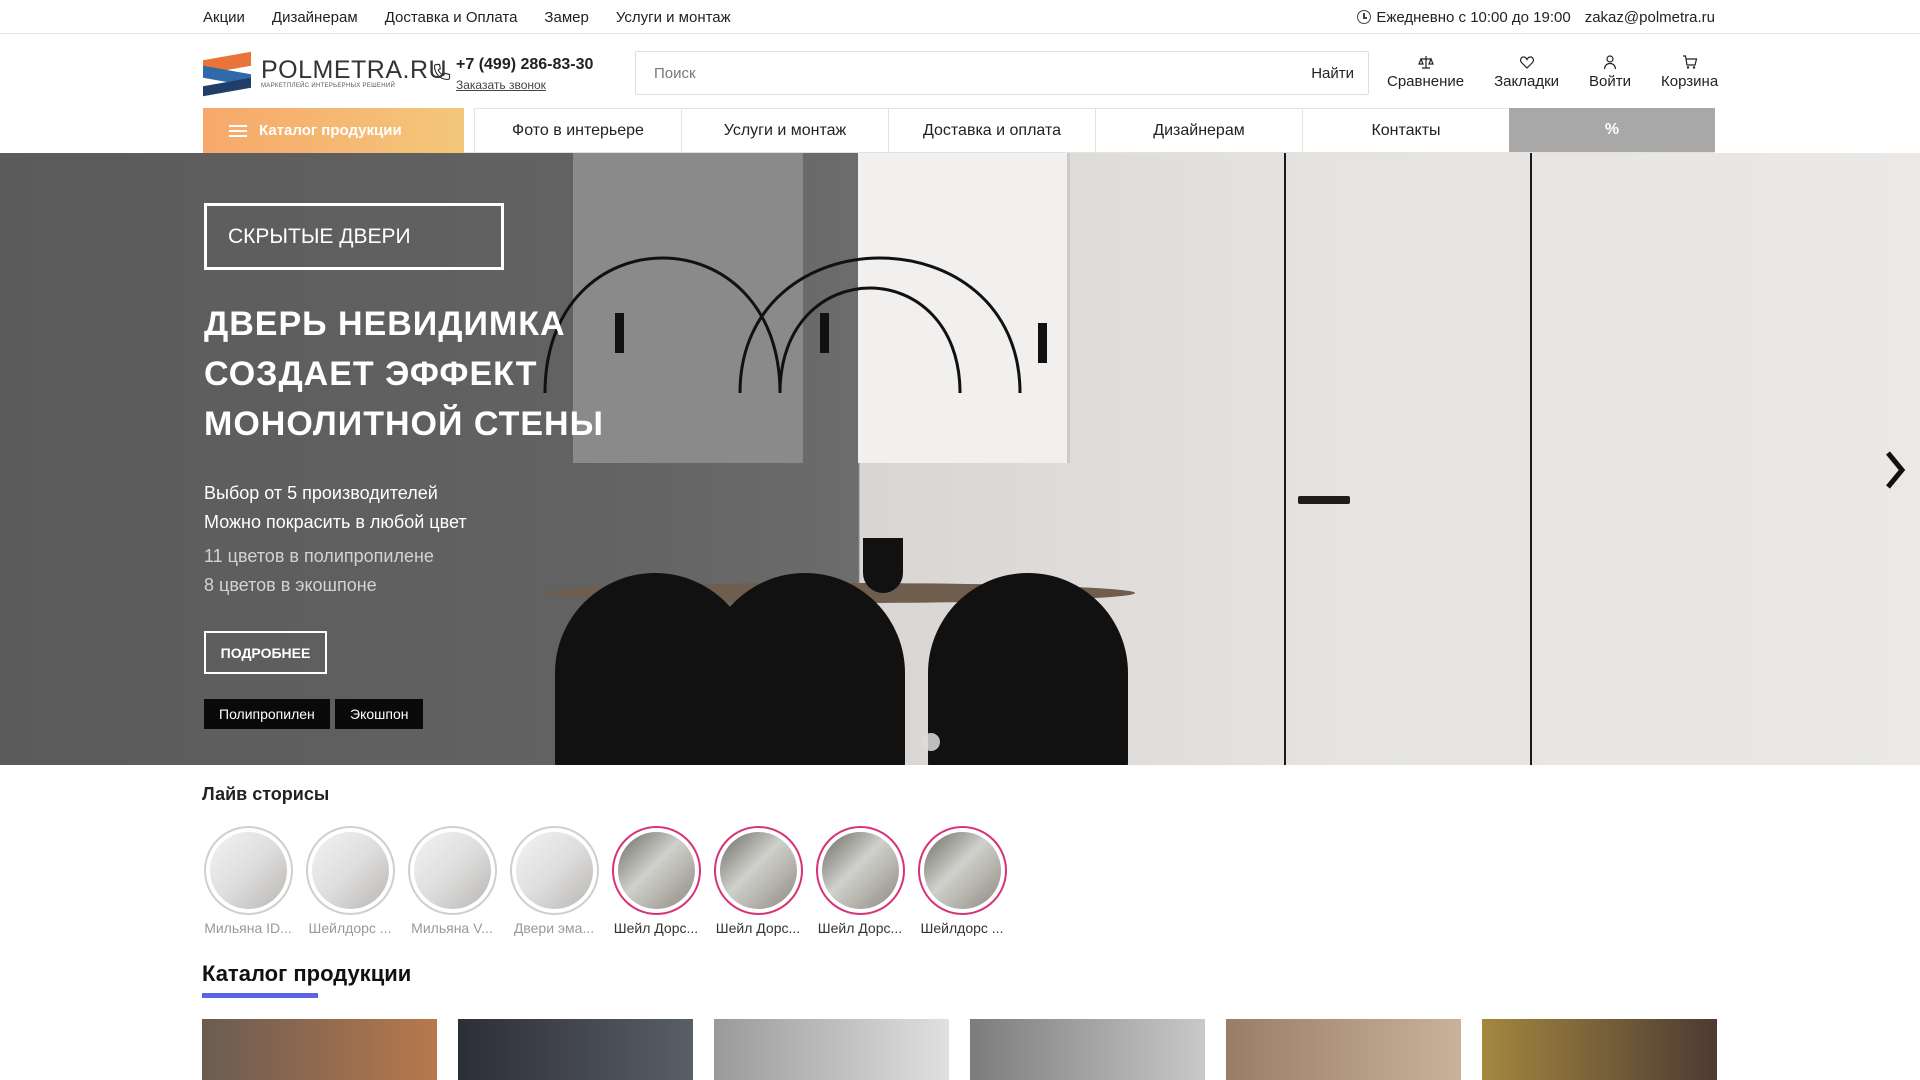 Image resolution: width=1920 pixels, height=1080 pixels. What do you see at coordinates (1610, 62) in the screenshot?
I see `user-icon` at bounding box center [1610, 62].